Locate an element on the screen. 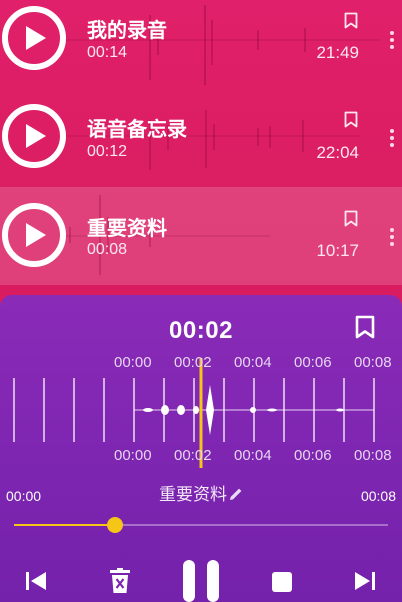 The width and height of the screenshot is (402, 602). pencil-icon is located at coordinates (236, 494).